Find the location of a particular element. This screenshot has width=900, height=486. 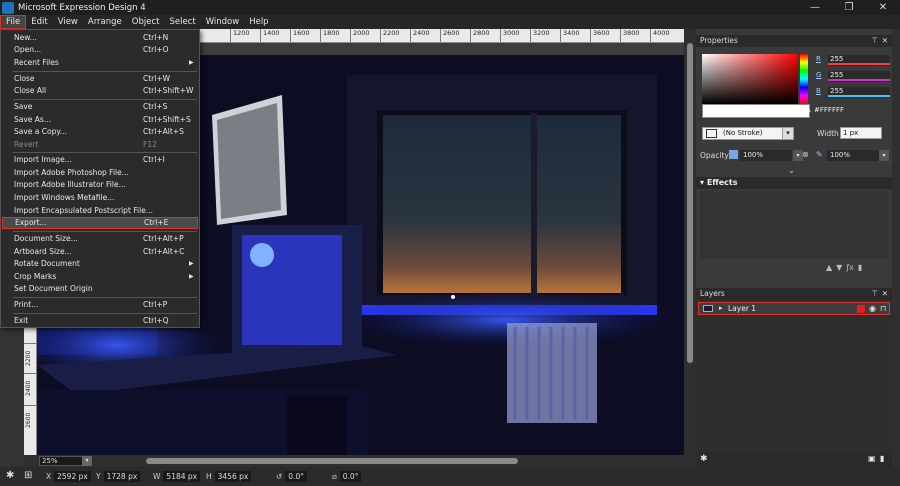

app-logo-icon is located at coordinates (8, 7).